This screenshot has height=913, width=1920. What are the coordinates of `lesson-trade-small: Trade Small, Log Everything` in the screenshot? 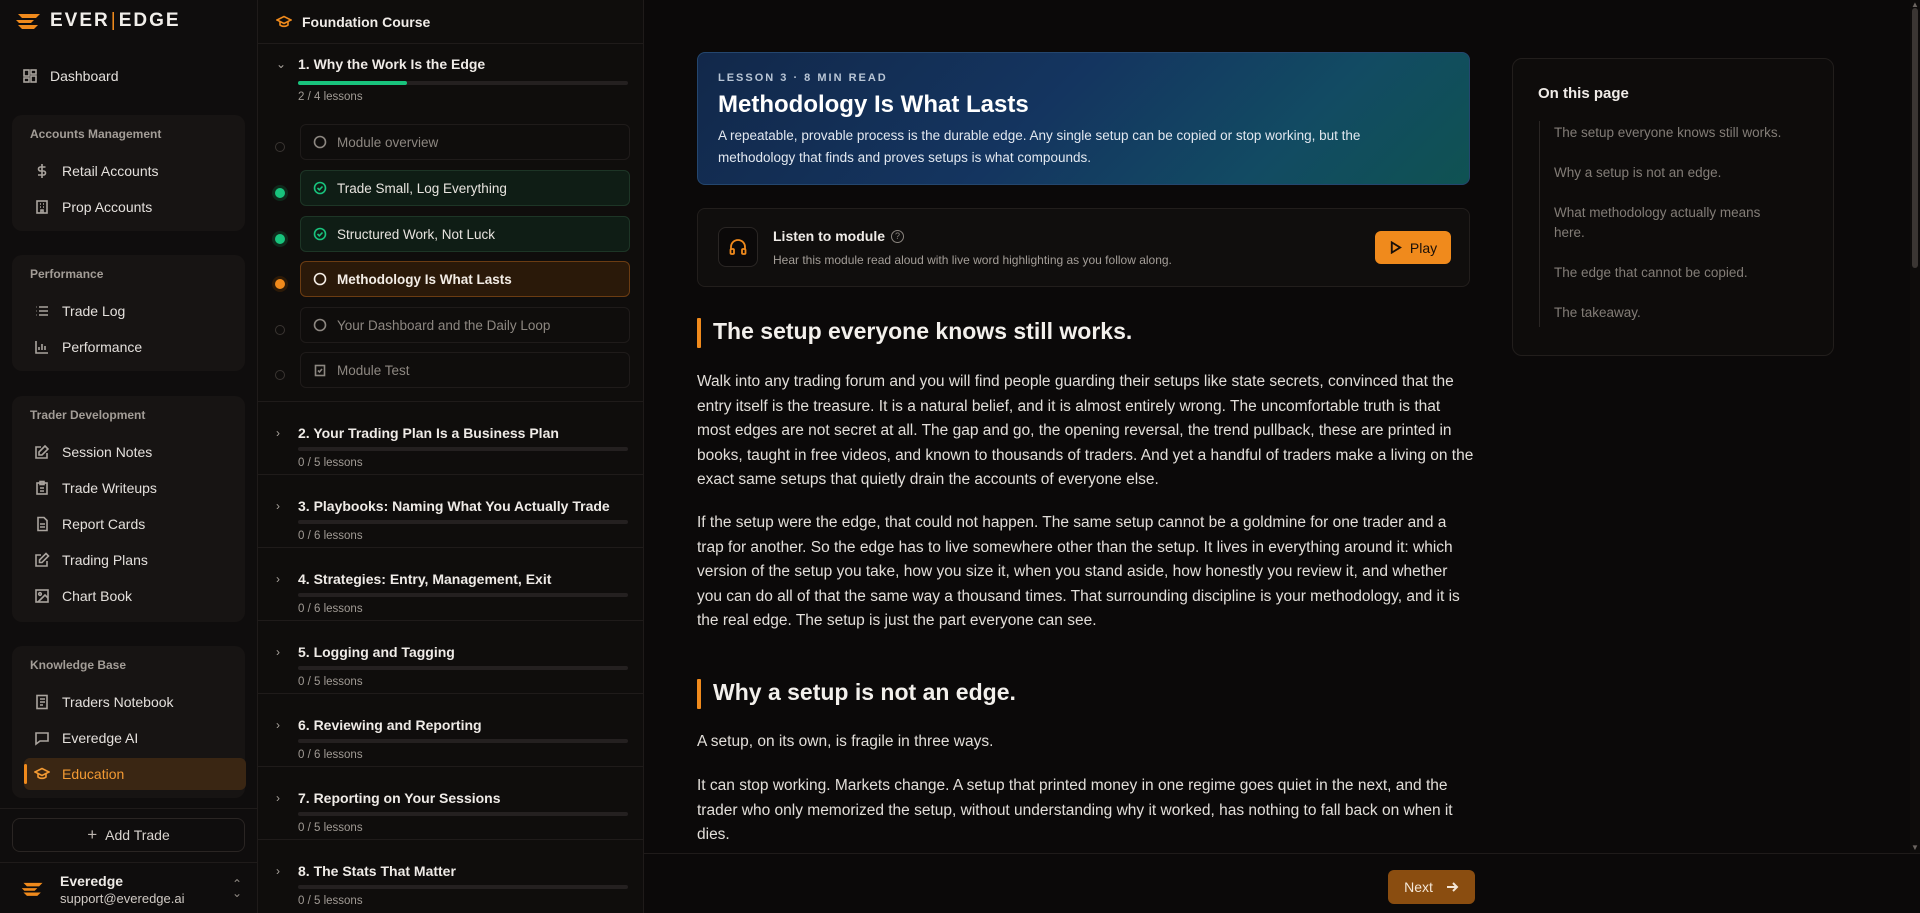 It's located at (465, 188).